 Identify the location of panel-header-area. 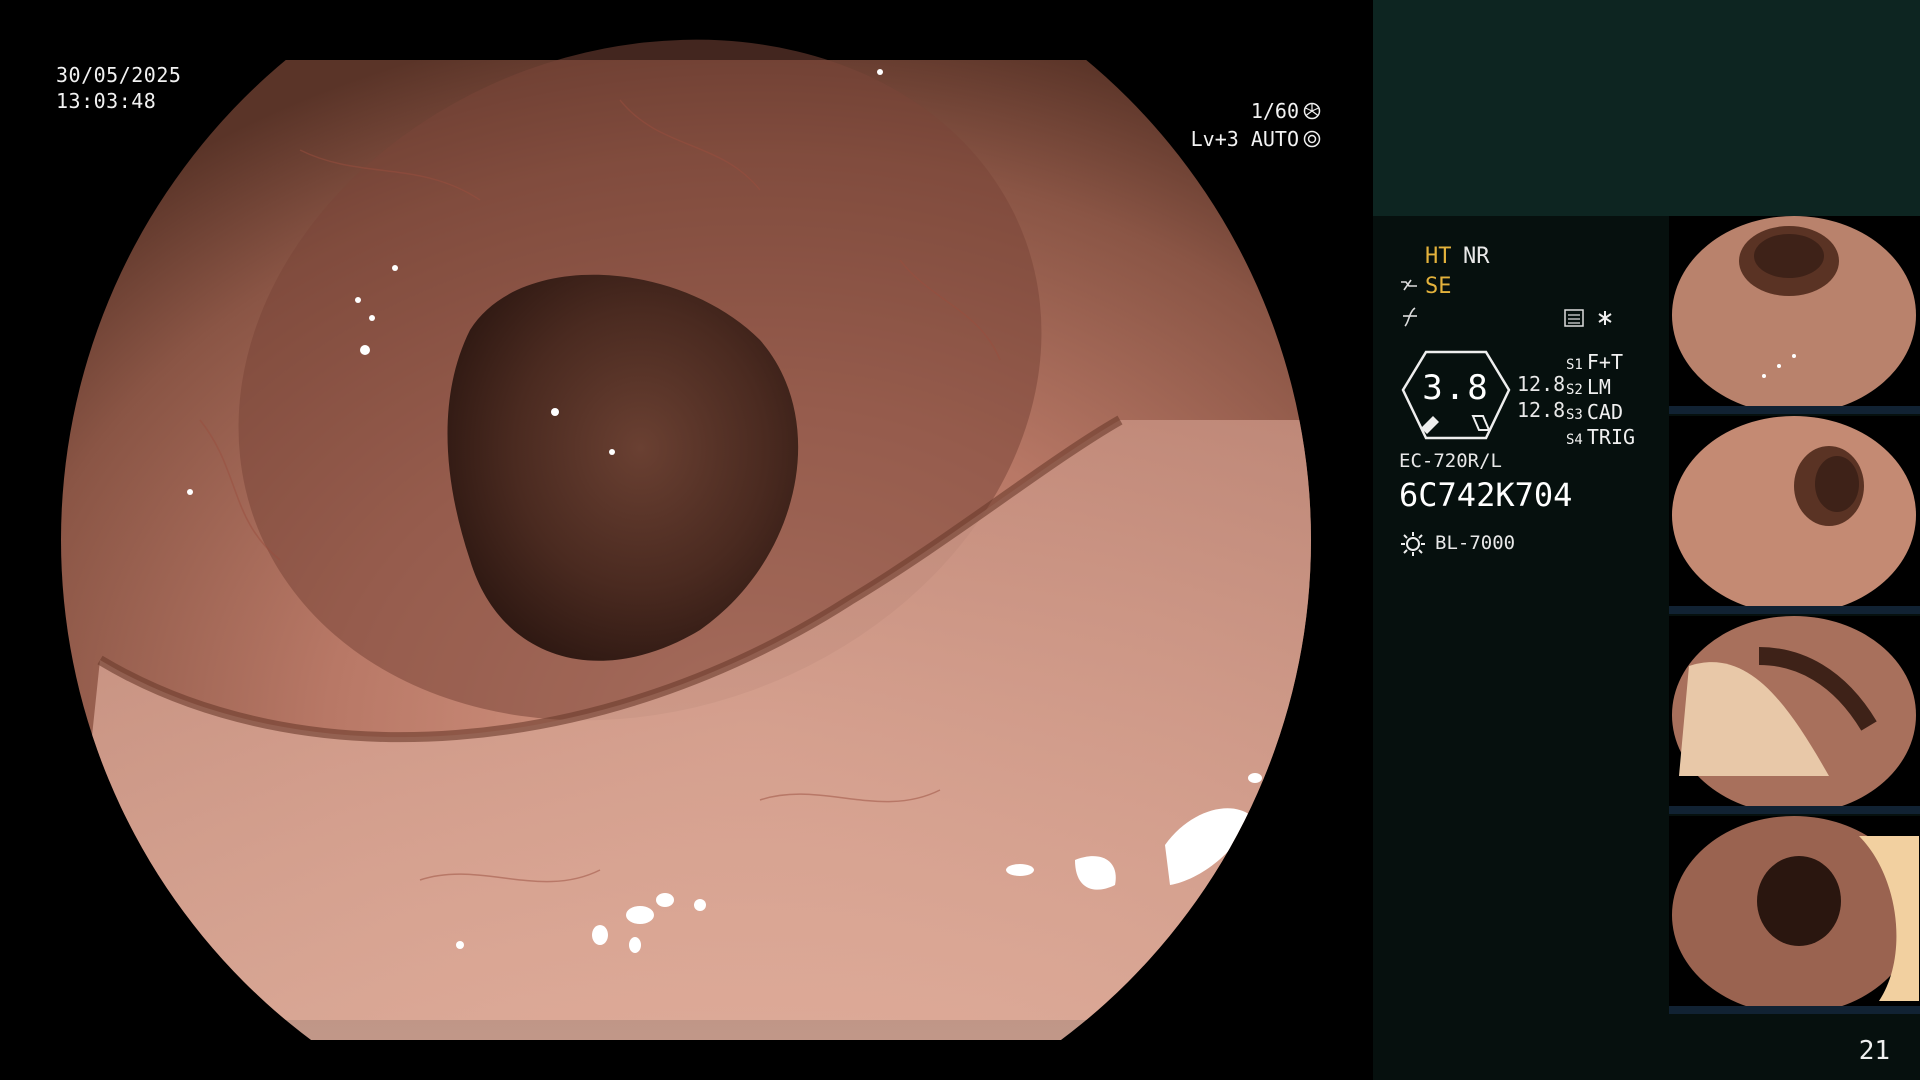
(1646, 108).